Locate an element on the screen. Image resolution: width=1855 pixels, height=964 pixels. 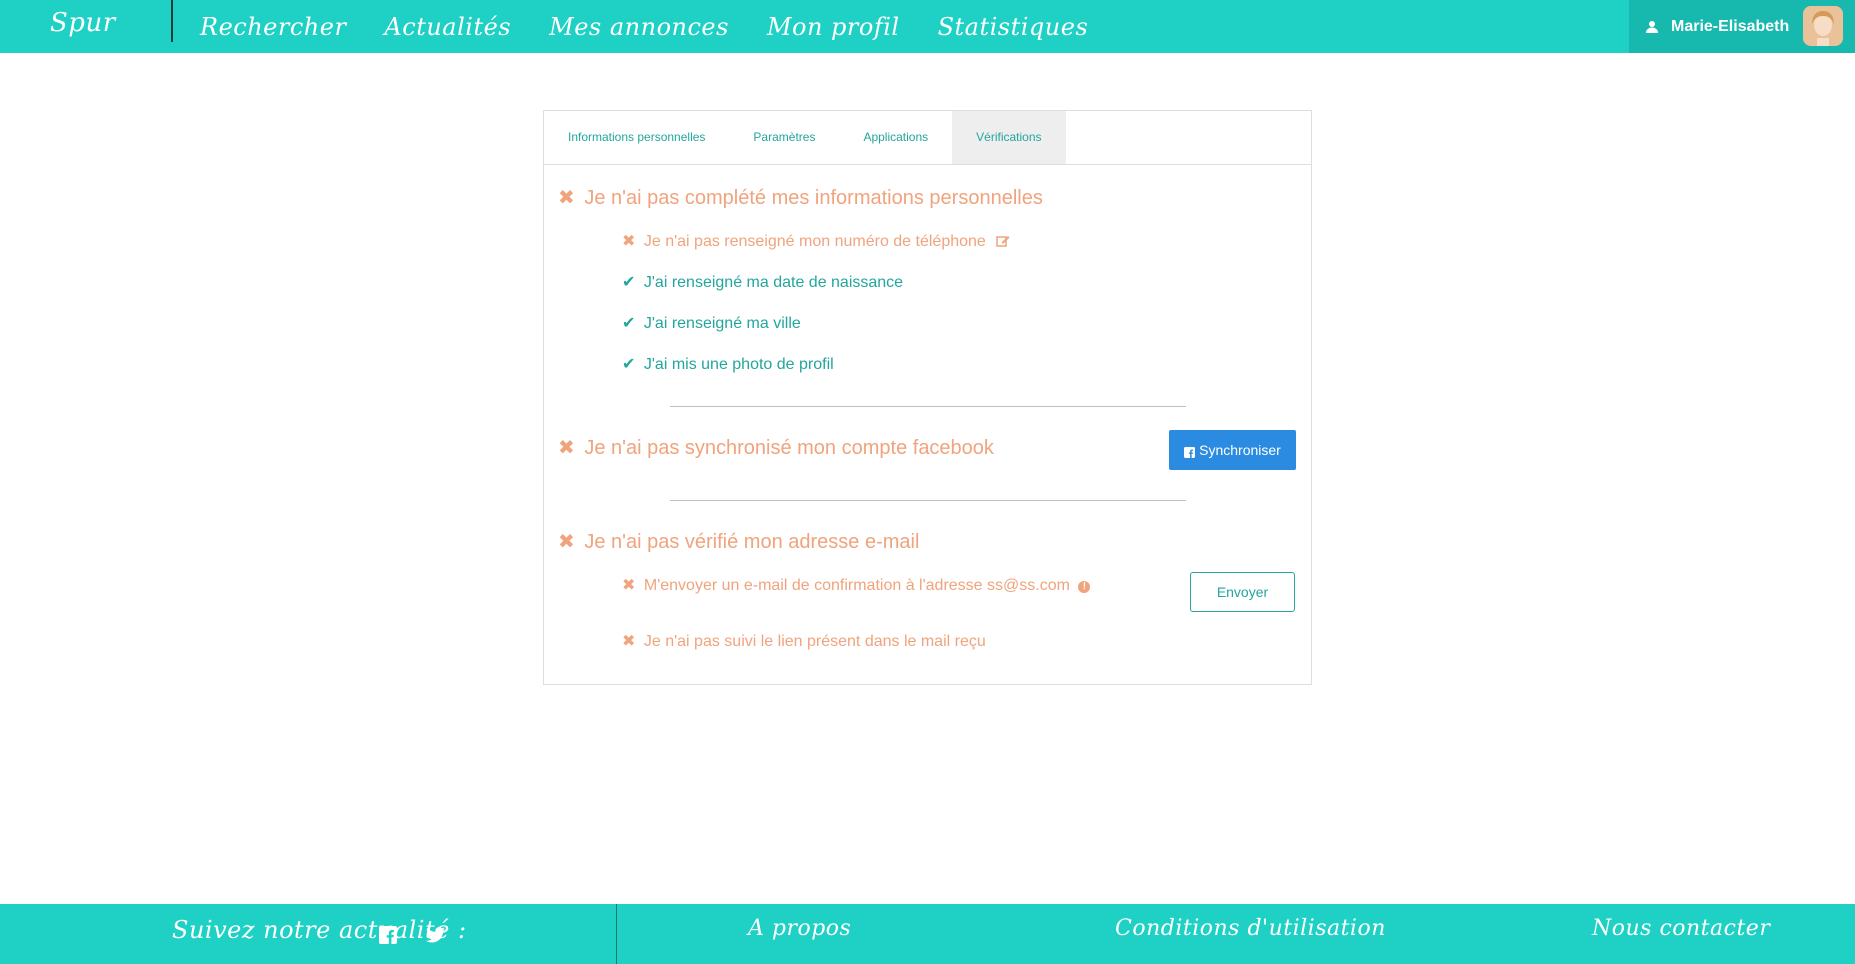
avatar is located at coordinates (1823, 26).